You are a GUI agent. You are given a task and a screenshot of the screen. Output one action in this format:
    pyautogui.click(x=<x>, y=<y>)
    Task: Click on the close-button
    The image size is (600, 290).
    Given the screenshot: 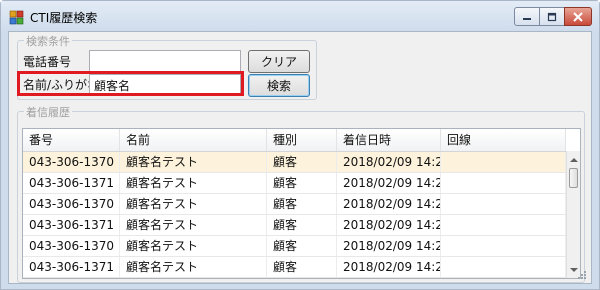 What is the action you would take?
    pyautogui.click(x=578, y=16)
    